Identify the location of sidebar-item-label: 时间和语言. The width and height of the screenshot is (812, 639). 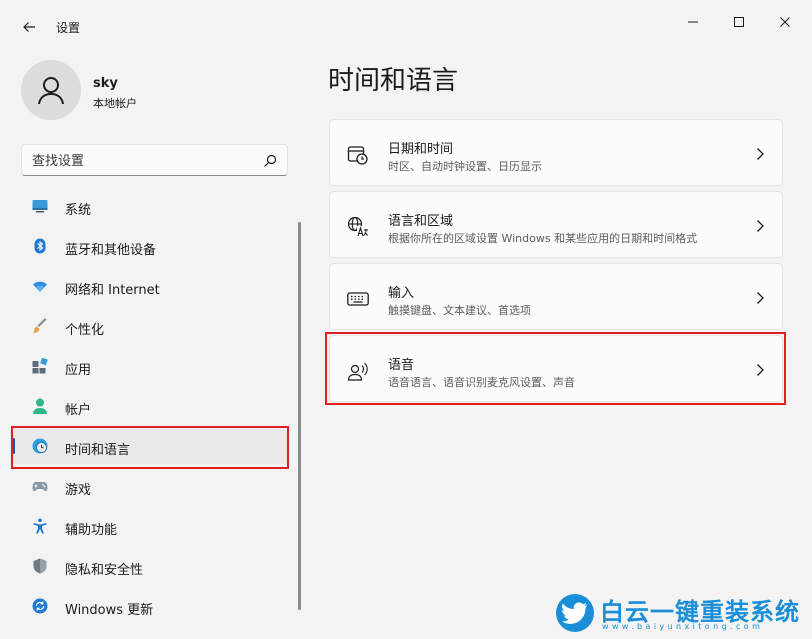
(98, 450).